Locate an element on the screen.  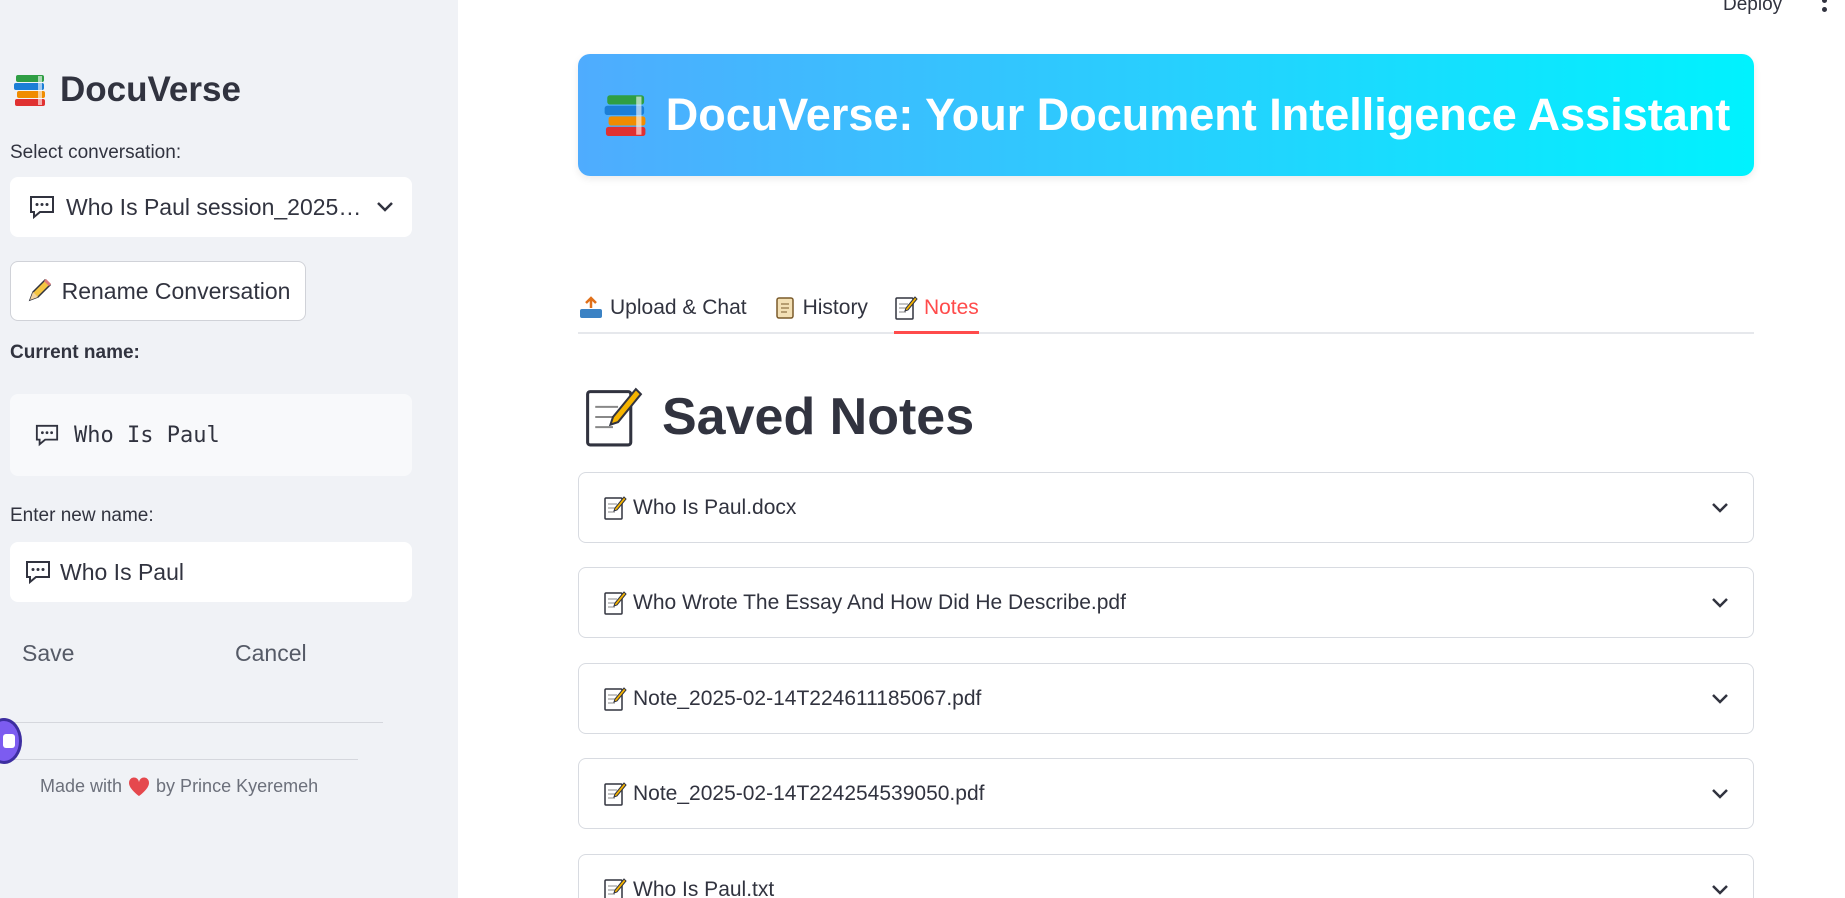
sidebar-title-text: DocuVerse is located at coordinates (150, 89).